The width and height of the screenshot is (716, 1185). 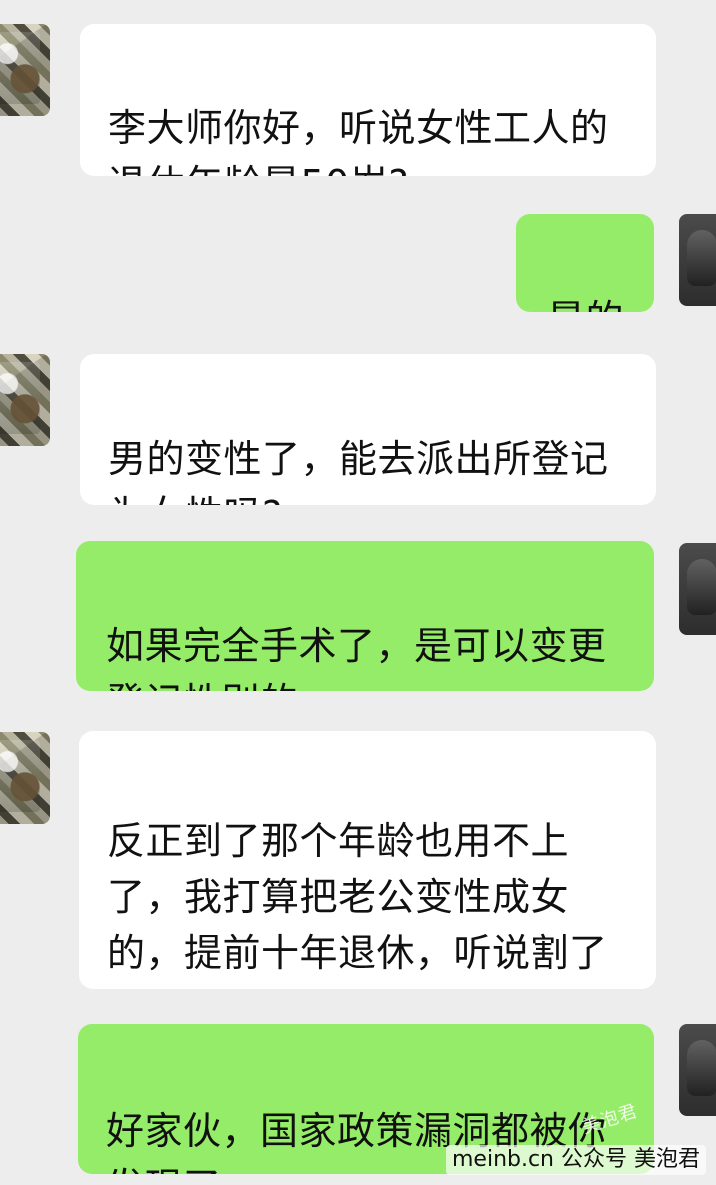 What do you see at coordinates (365, 616) in the screenshot?
I see `outgoing-message-bubble: 如果完全手术了，是可以变更 登记性别的。` at bounding box center [365, 616].